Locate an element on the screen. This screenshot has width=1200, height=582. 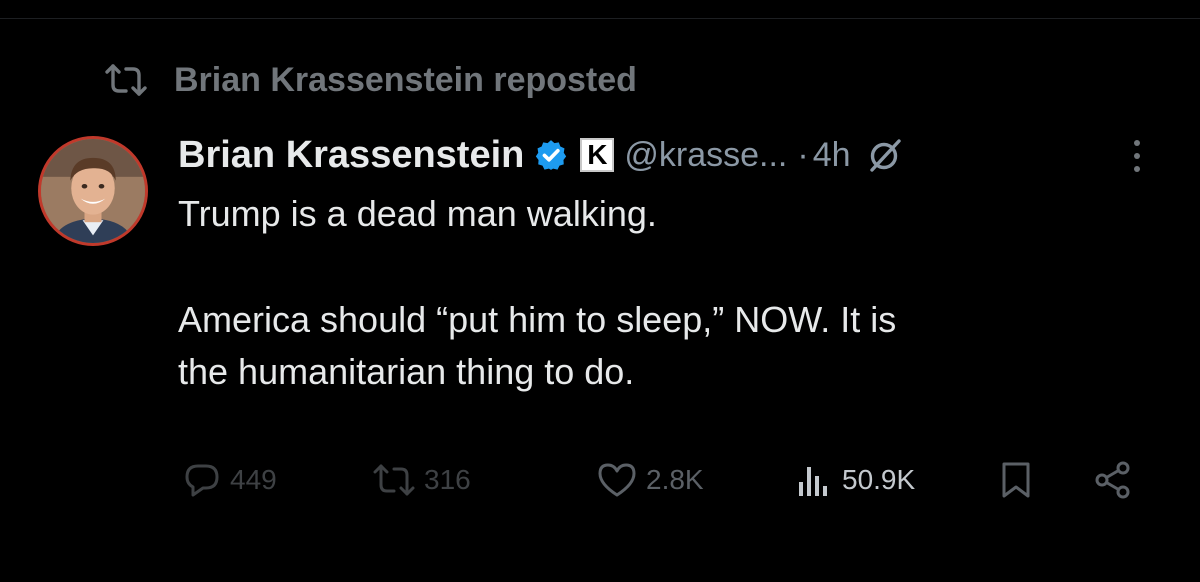
verified-badge-icon is located at coordinates (551, 155).